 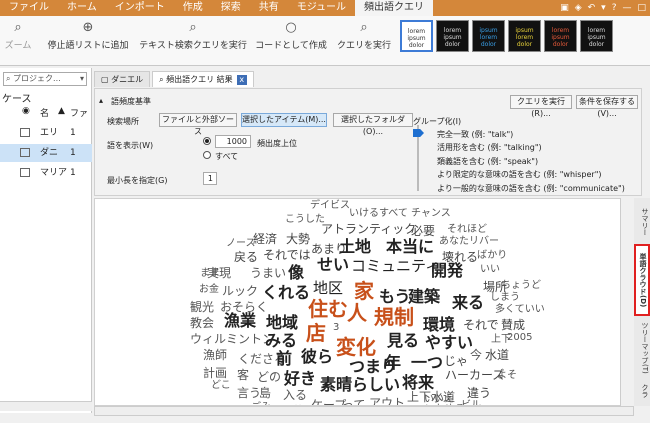 What do you see at coordinates (490, 270) in the screenshot?
I see `cloud-word: いい` at bounding box center [490, 270].